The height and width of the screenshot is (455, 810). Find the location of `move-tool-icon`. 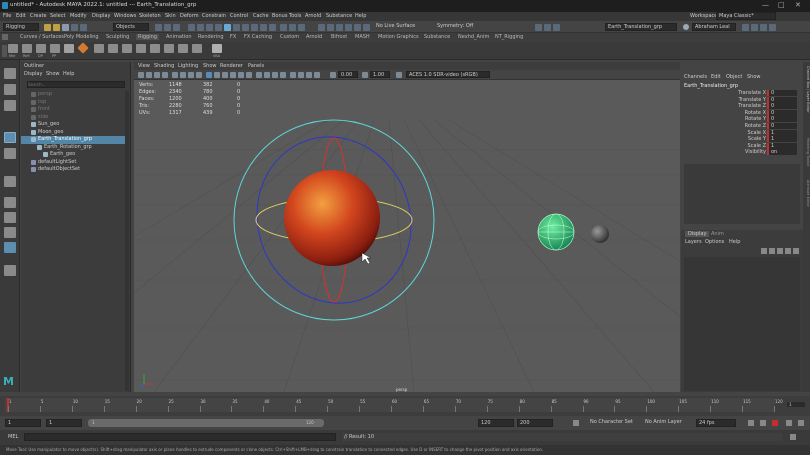

move-tool-icon is located at coordinates (10, 137).